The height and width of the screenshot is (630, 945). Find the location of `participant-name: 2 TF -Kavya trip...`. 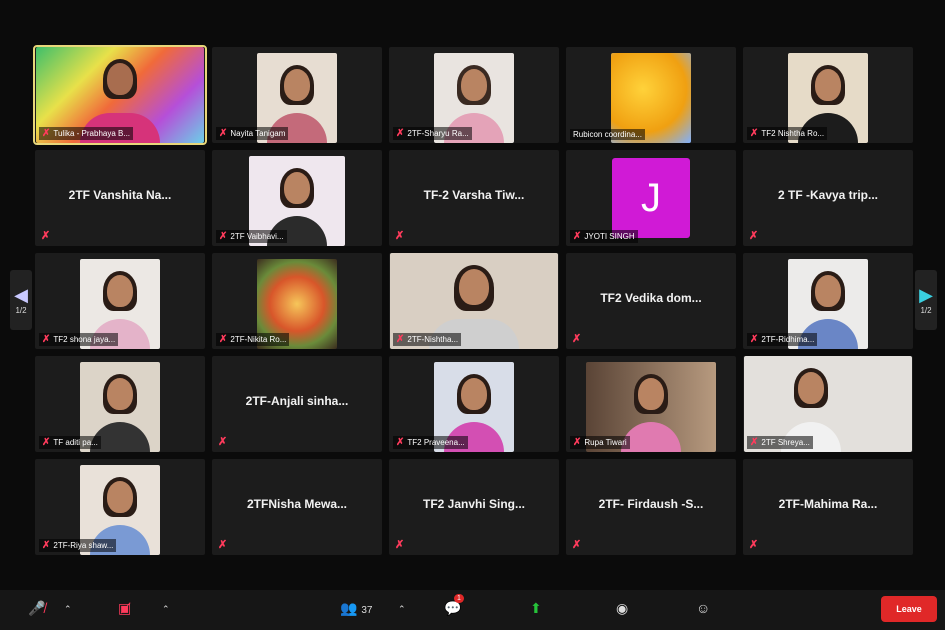

participant-name: 2 TF -Kavya trip... is located at coordinates (828, 195).